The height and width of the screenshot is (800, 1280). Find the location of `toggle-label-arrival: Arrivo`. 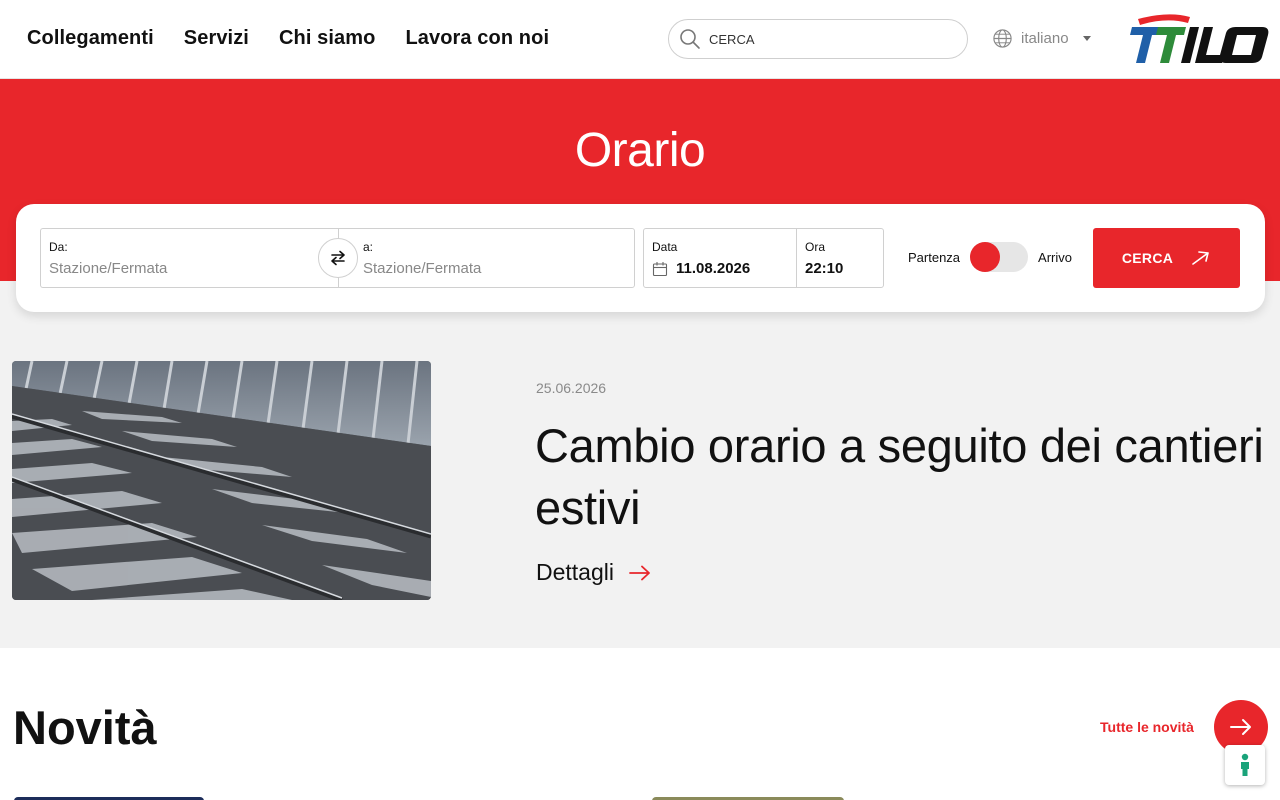

toggle-label-arrival: Arrivo is located at coordinates (1055, 257).